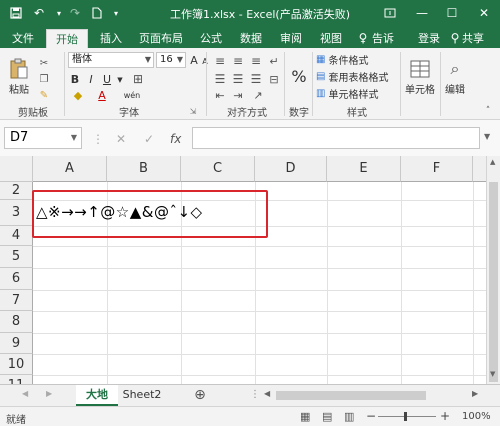  What do you see at coordinates (16, 343) in the screenshot?
I see `row-header: 9` at bounding box center [16, 343].